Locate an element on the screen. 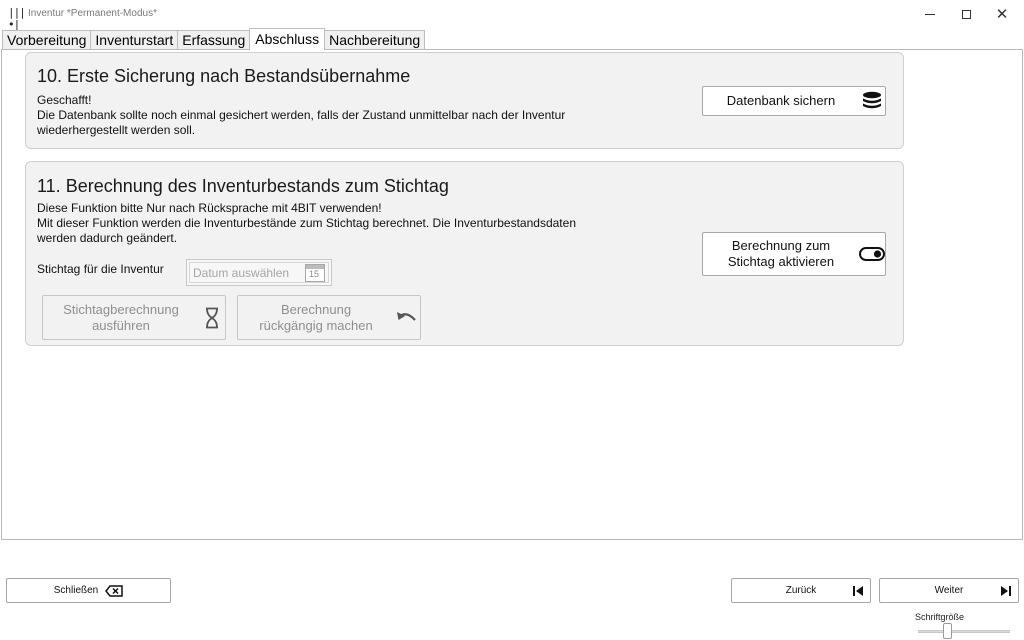 Image resolution: width=1024 pixels, height=640 pixels. title-bar: |||•| Inventur *Permanent-Modus* ✕ is located at coordinates (512, 15).